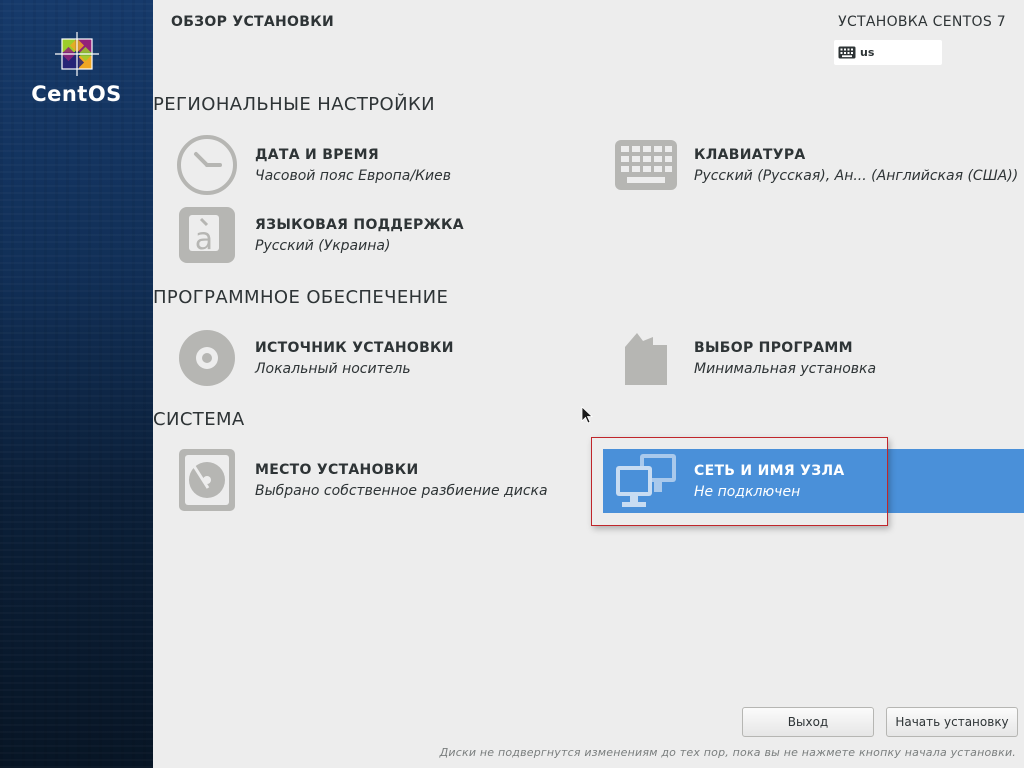 The height and width of the screenshot is (768, 1024). What do you see at coordinates (207, 480) in the screenshot?
I see `harddisk-icon` at bounding box center [207, 480].